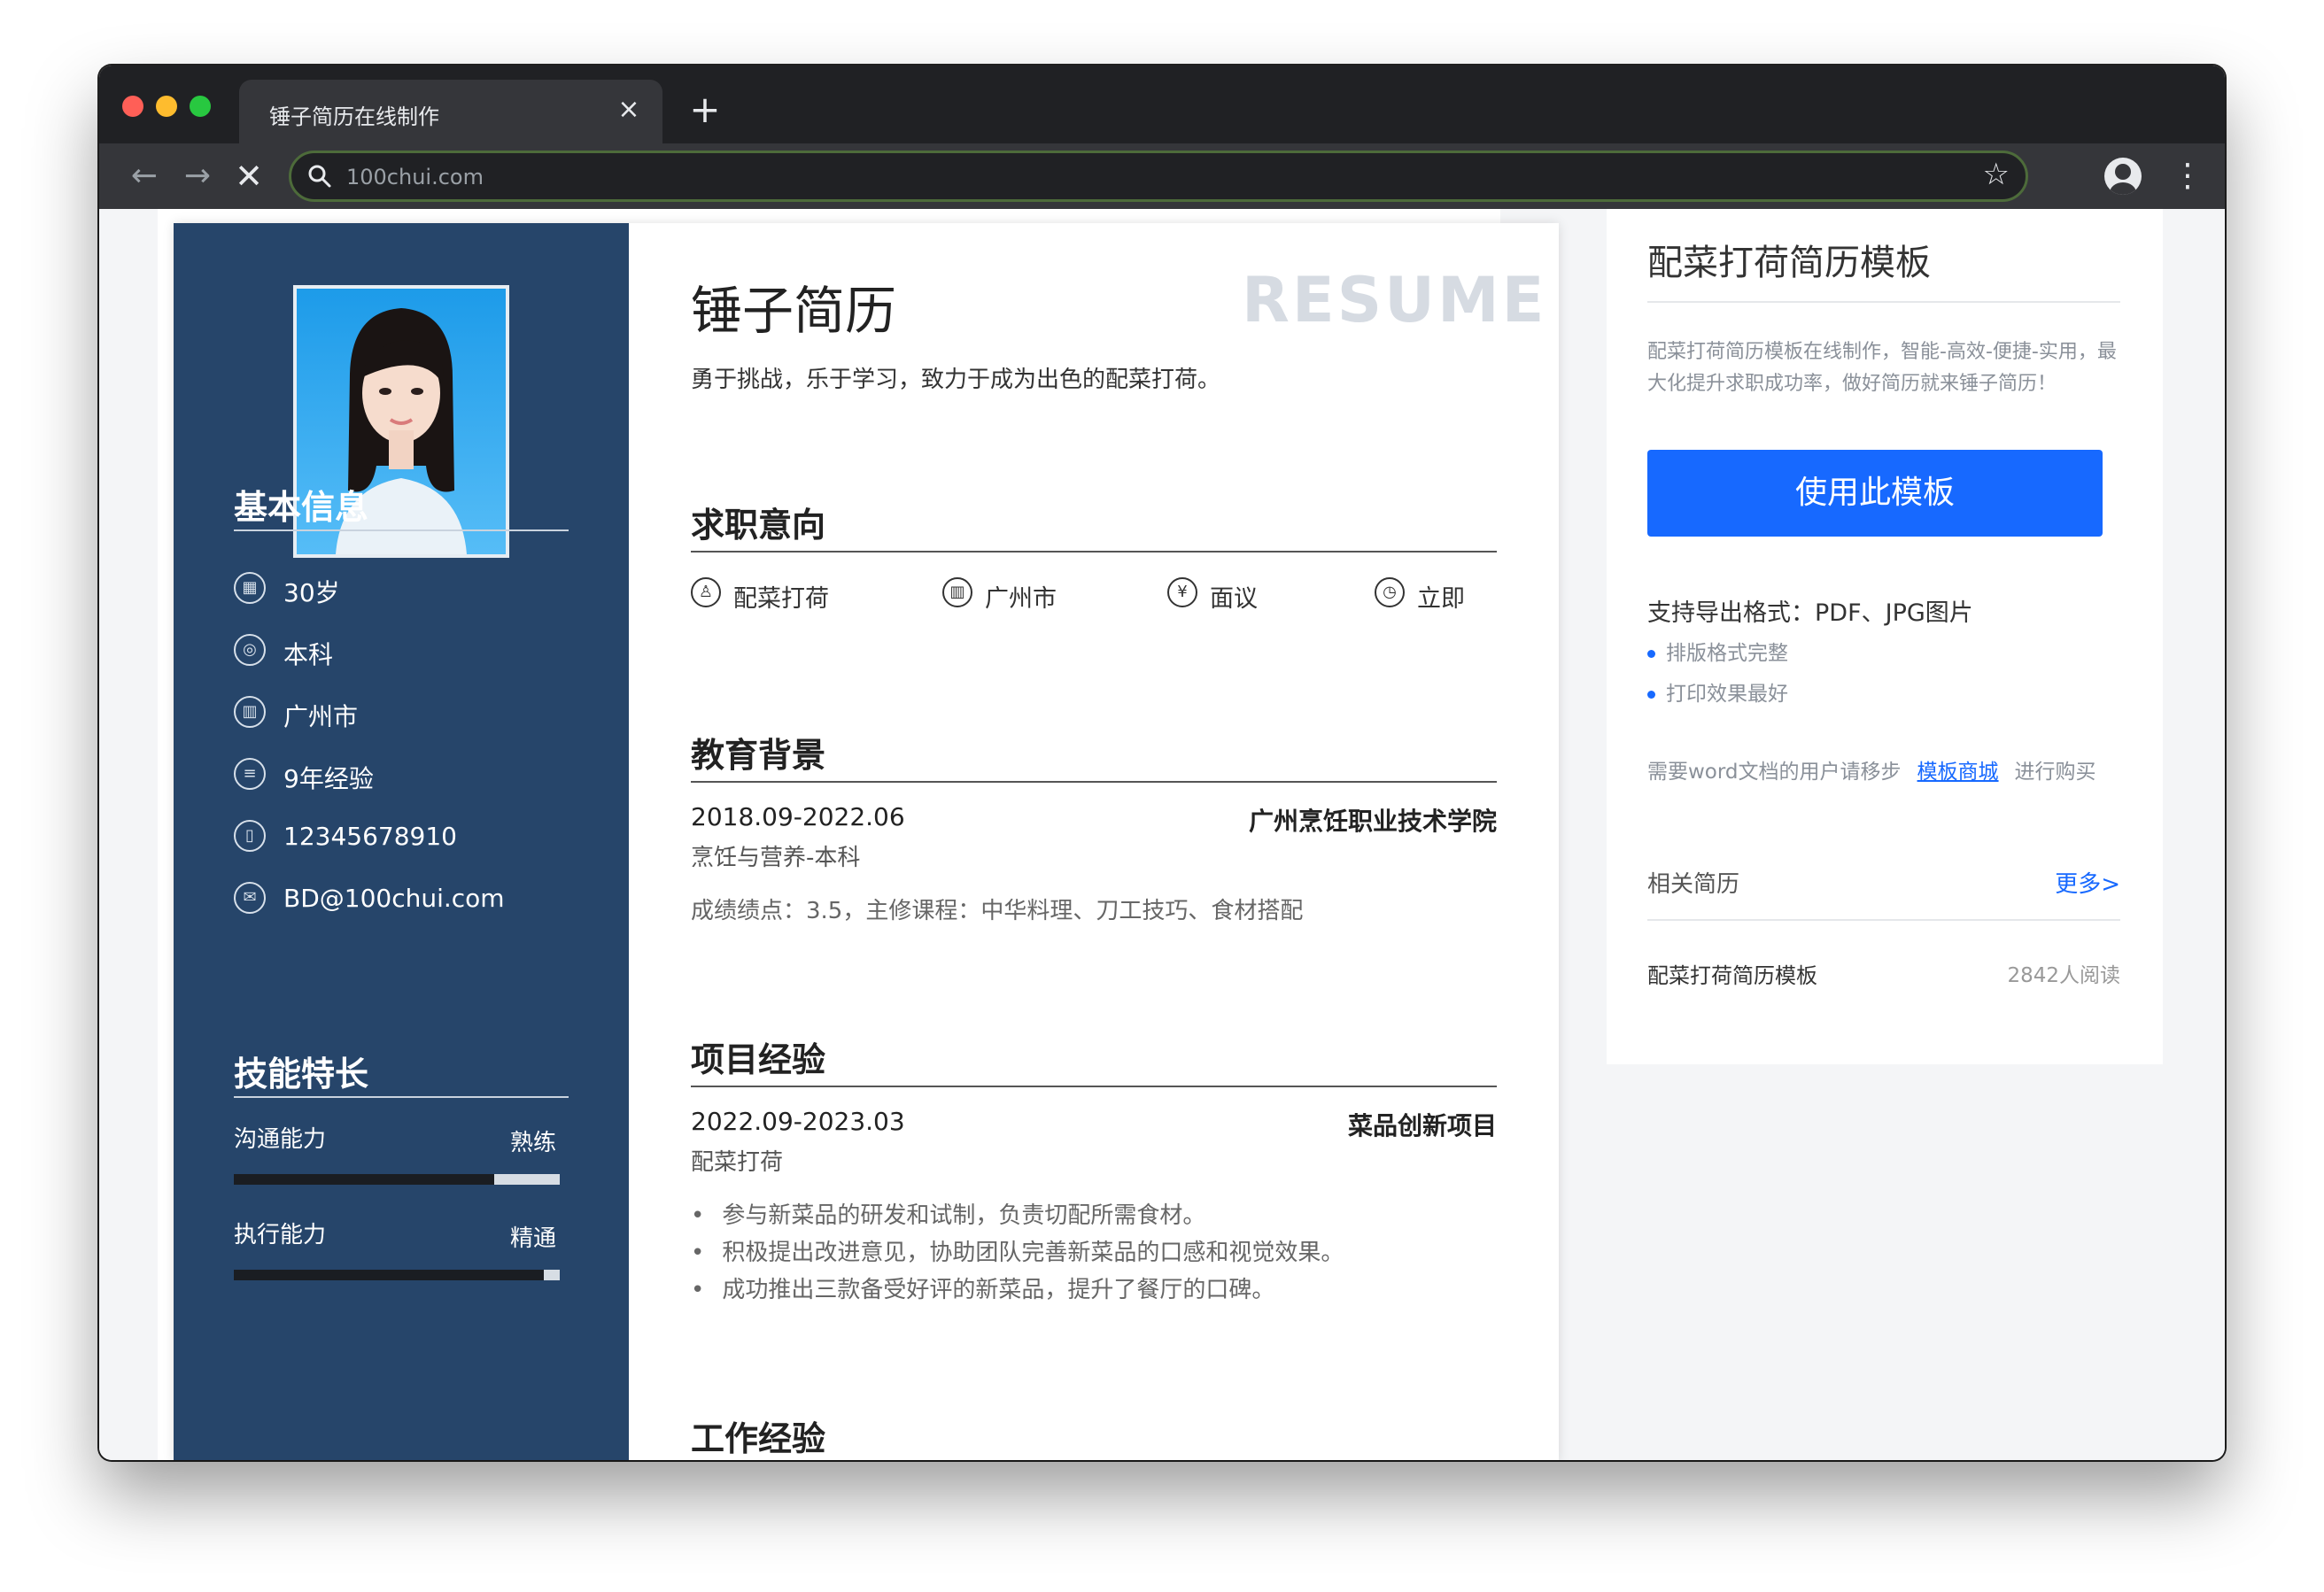  Describe the element at coordinates (311, 592) in the screenshot. I see `info-age-text: 30岁` at that location.